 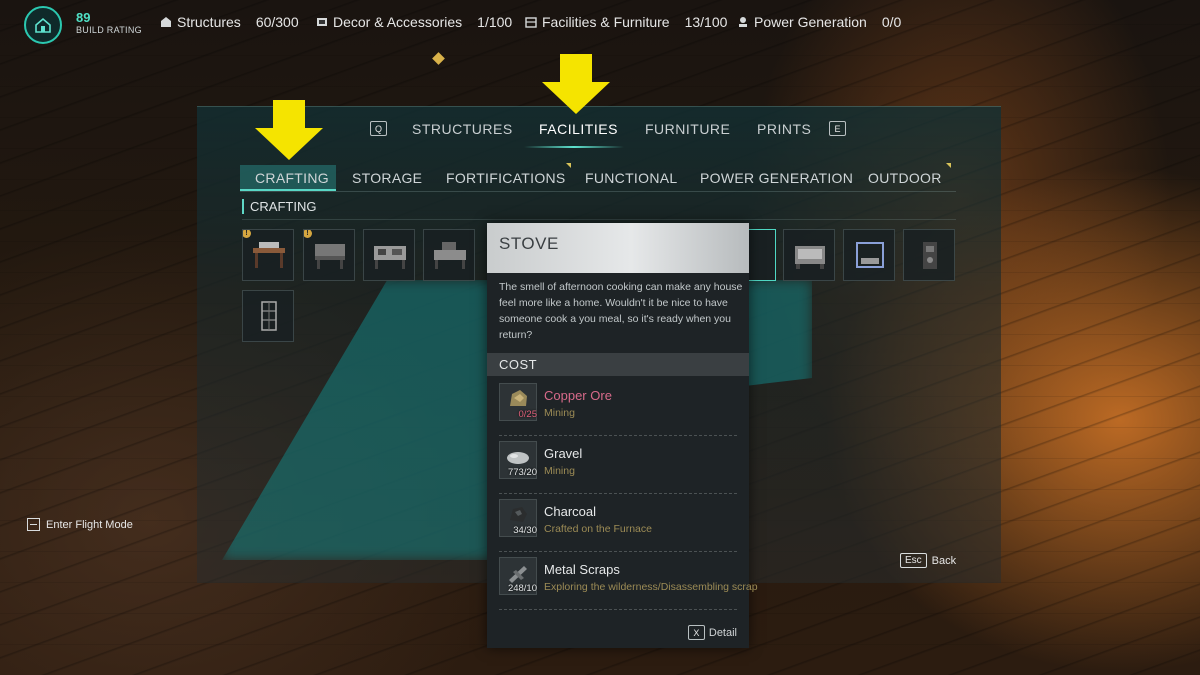 I want to click on facilities-stat: Facilities & Furniture 13/100, so click(x=626, y=22).